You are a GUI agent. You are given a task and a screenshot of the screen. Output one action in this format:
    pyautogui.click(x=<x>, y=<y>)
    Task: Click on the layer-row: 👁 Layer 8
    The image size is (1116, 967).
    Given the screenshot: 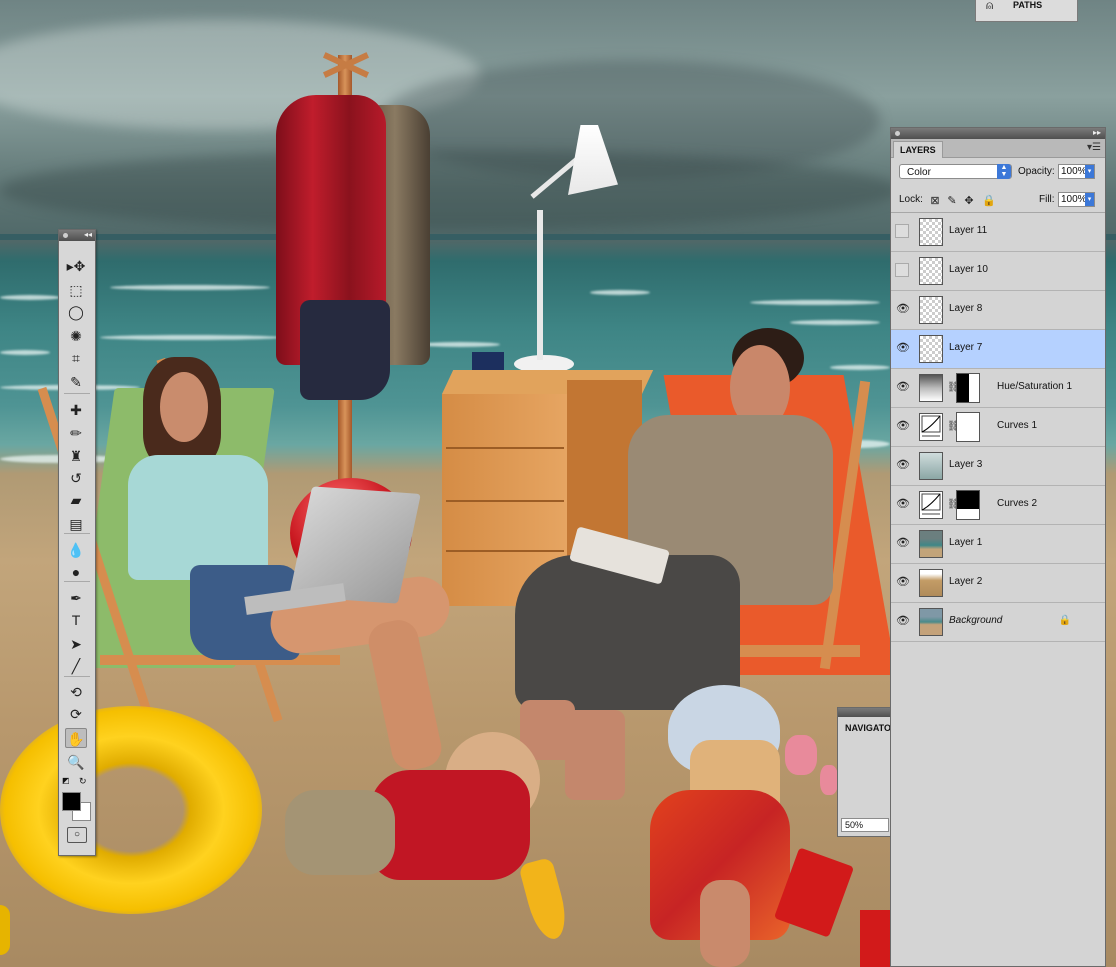 What is the action you would take?
    pyautogui.click(x=998, y=310)
    